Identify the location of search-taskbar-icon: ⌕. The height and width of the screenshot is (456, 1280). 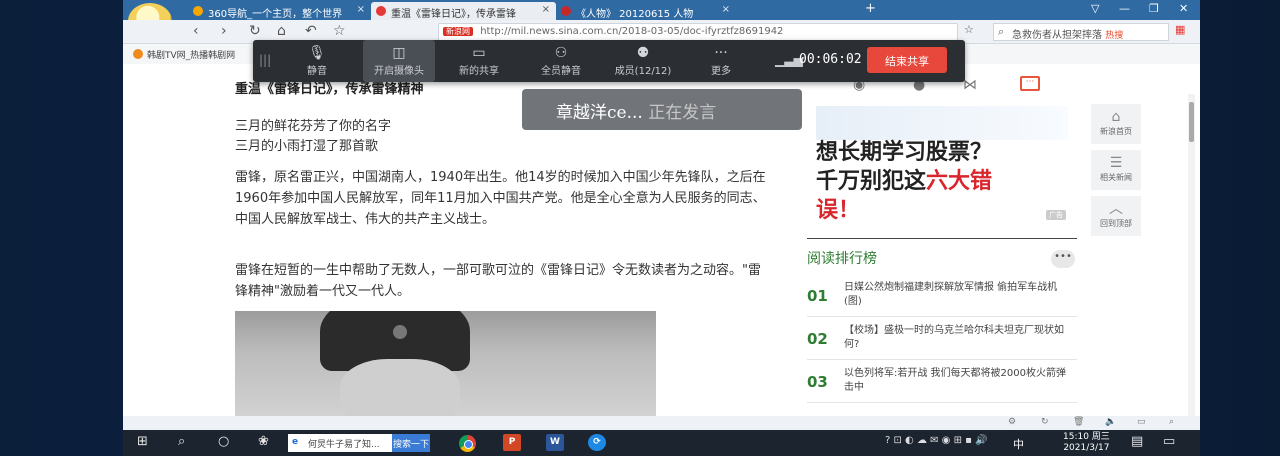
(181, 441).